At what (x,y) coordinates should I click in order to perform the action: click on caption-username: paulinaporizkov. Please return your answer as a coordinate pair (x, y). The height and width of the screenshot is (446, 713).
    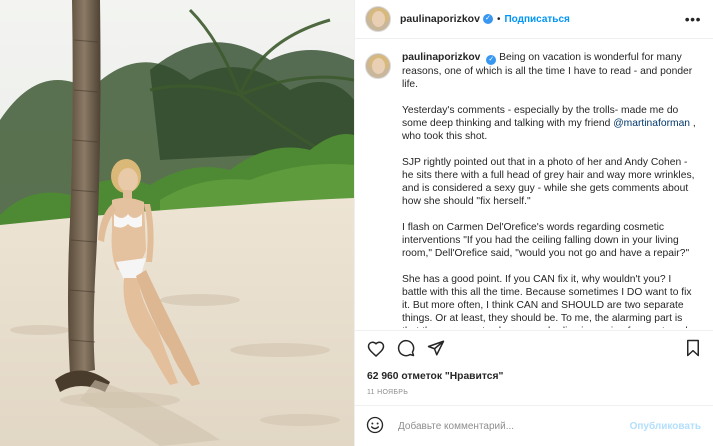
    Looking at the image, I should click on (441, 57).